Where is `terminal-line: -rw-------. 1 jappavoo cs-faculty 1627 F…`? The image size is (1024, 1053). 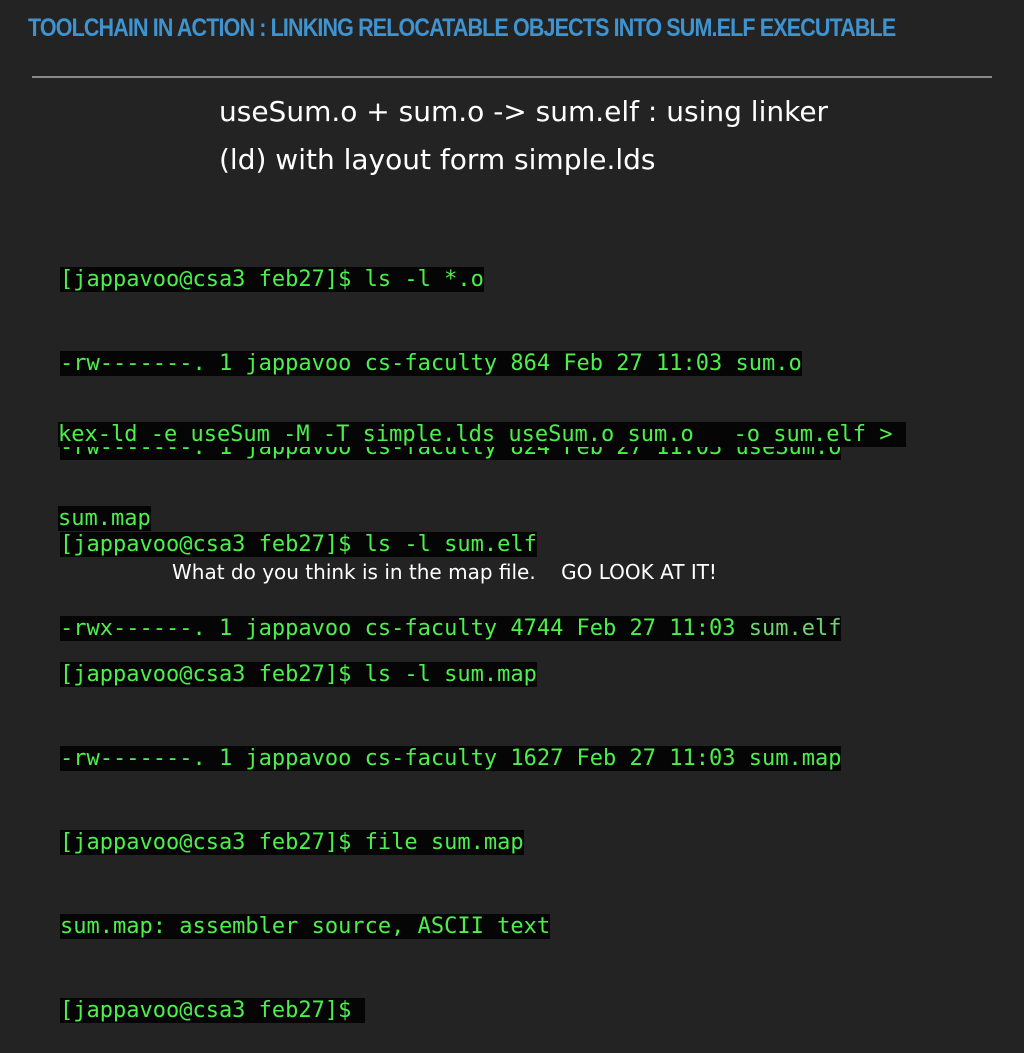
terminal-line: -rw-------. 1 jappavoo cs-faculty 1627 F… is located at coordinates (451, 758).